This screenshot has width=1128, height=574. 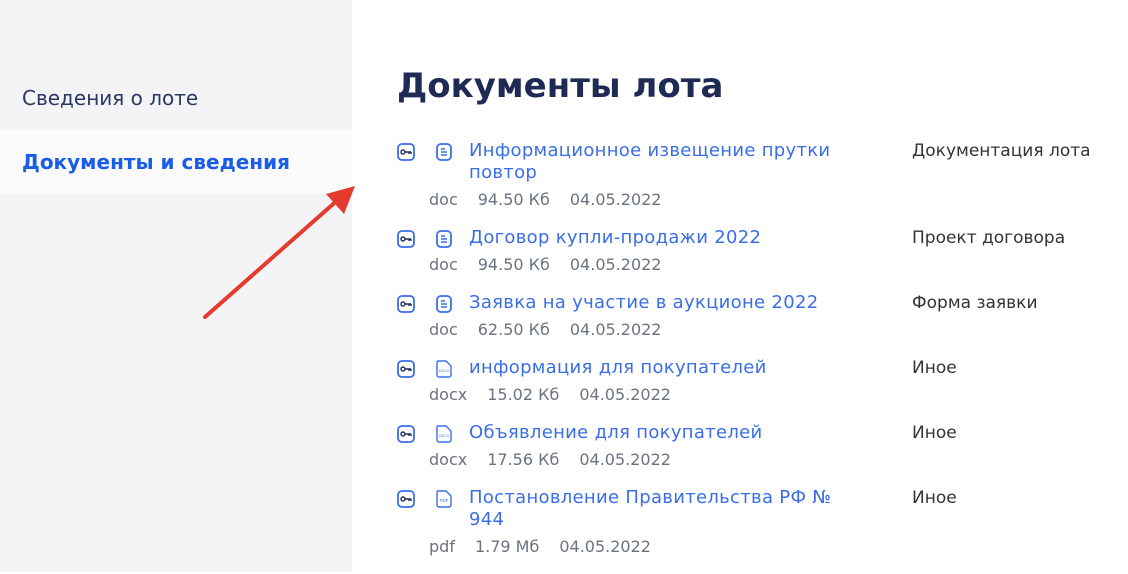 What do you see at coordinates (669, 303) in the screenshot?
I see `document-link: Заявка на участие в аукционе 2022` at bounding box center [669, 303].